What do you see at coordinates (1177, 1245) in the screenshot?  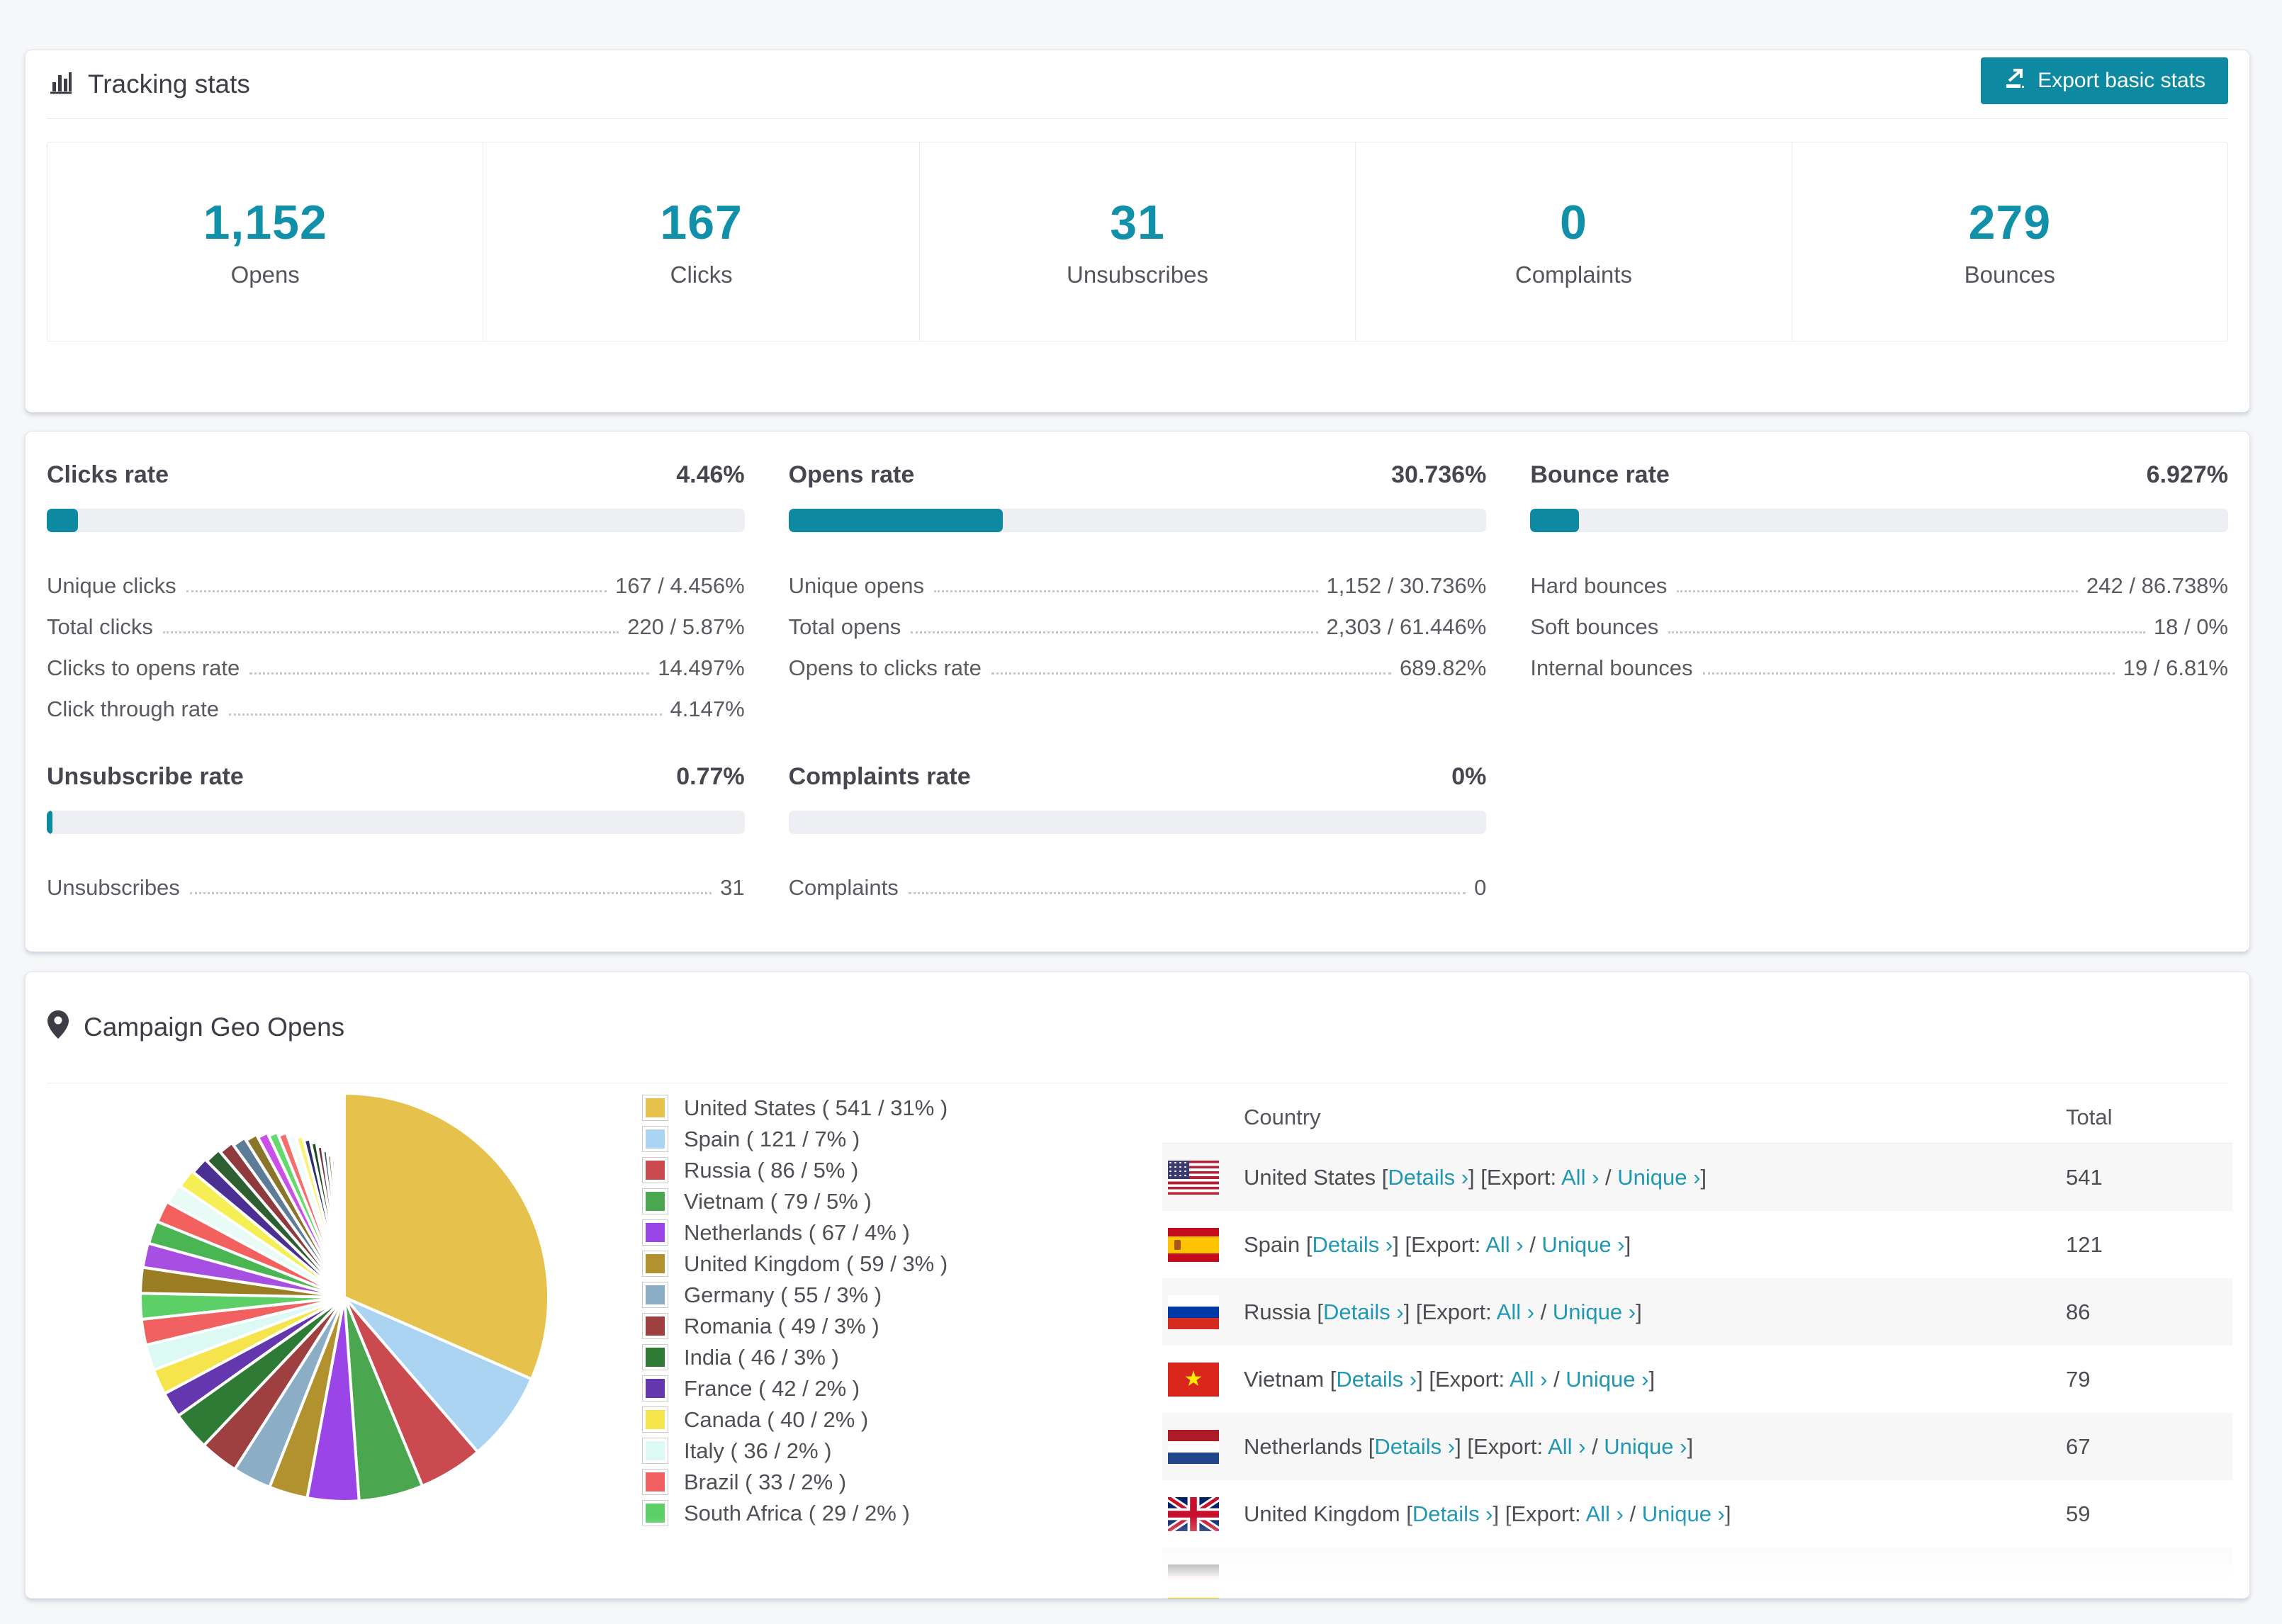 I see `es-crest` at bounding box center [1177, 1245].